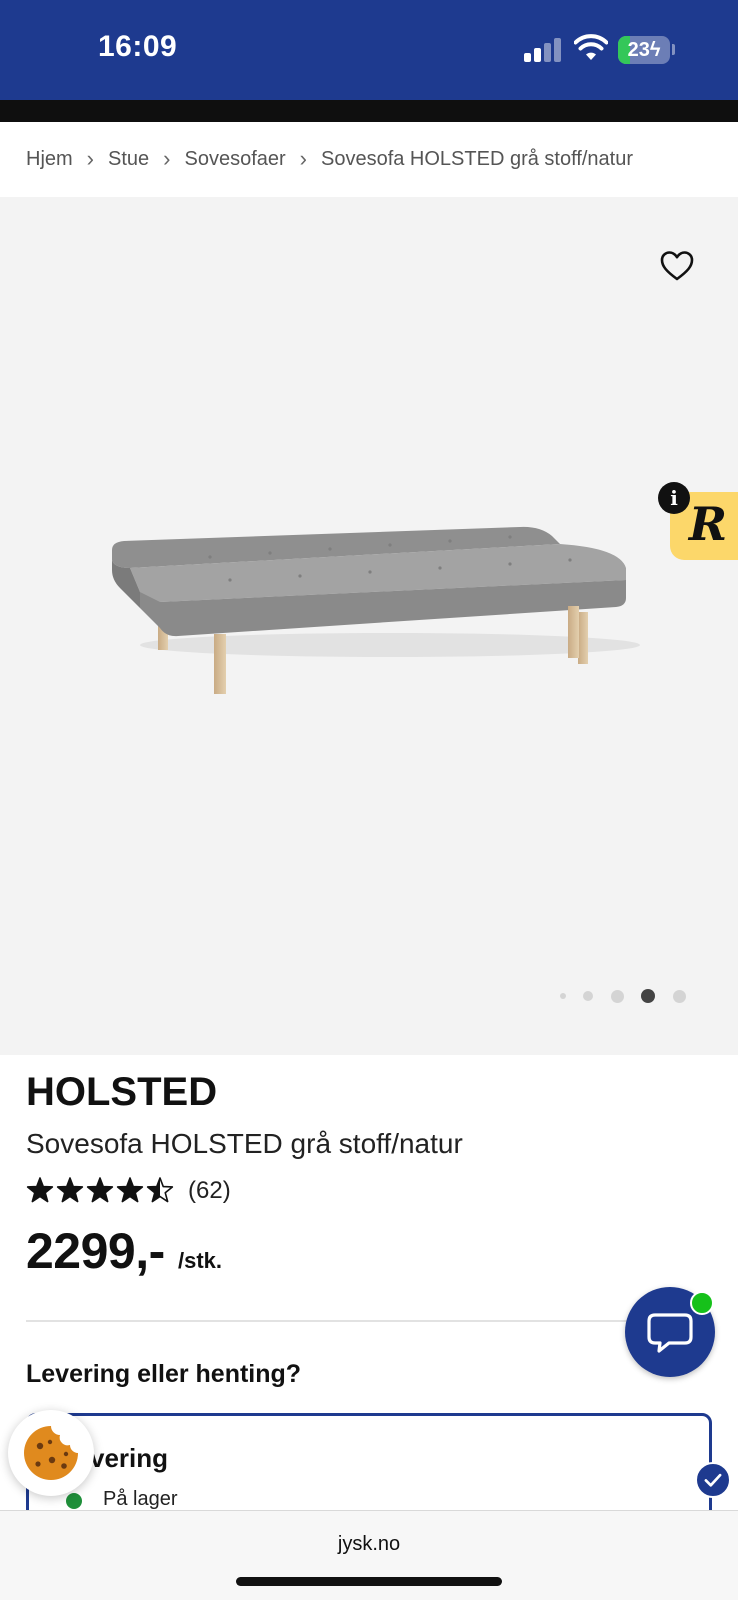  Describe the element at coordinates (95, 1251) in the screenshot. I see `product-price: 2299,-` at that location.